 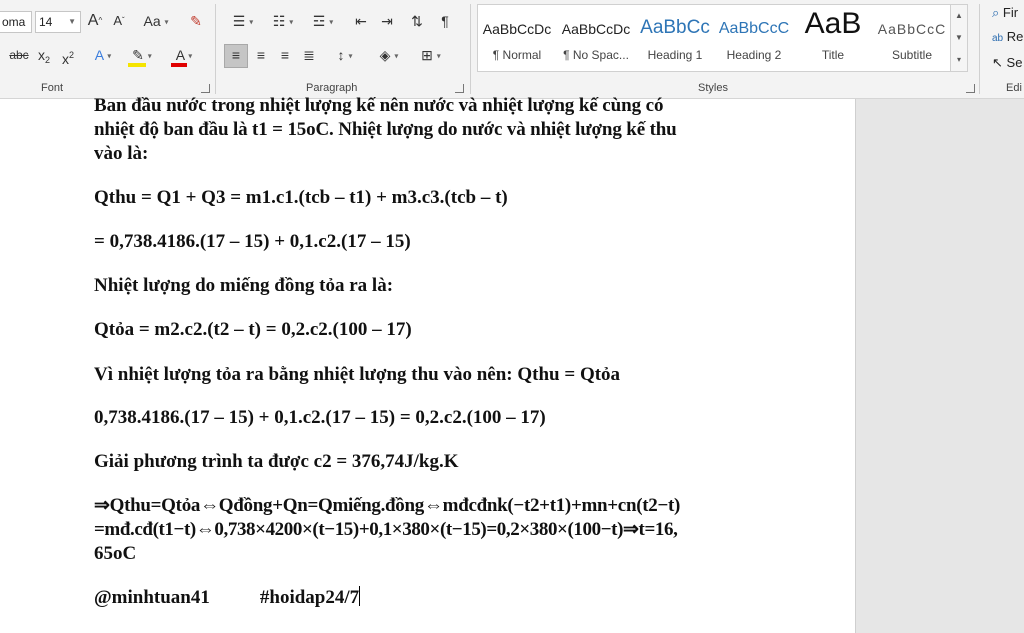 What do you see at coordinates (959, 16) in the screenshot?
I see `gallery-up-icon: ▲` at bounding box center [959, 16].